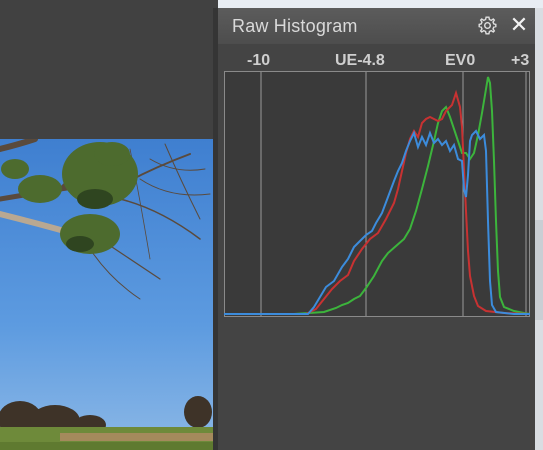 This screenshot has width=543, height=450. Describe the element at coordinates (520, 60) in the screenshot. I see `axis-label-plus3: +3` at that location.